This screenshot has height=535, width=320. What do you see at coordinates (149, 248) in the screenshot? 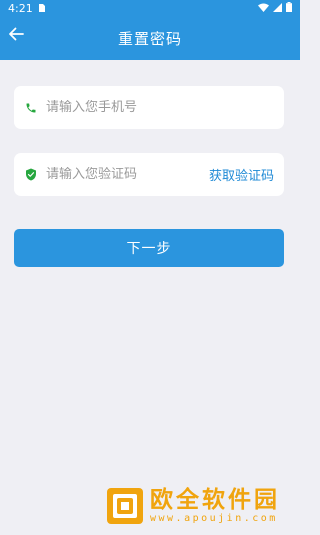
I see `next-button: 下一步` at bounding box center [149, 248].